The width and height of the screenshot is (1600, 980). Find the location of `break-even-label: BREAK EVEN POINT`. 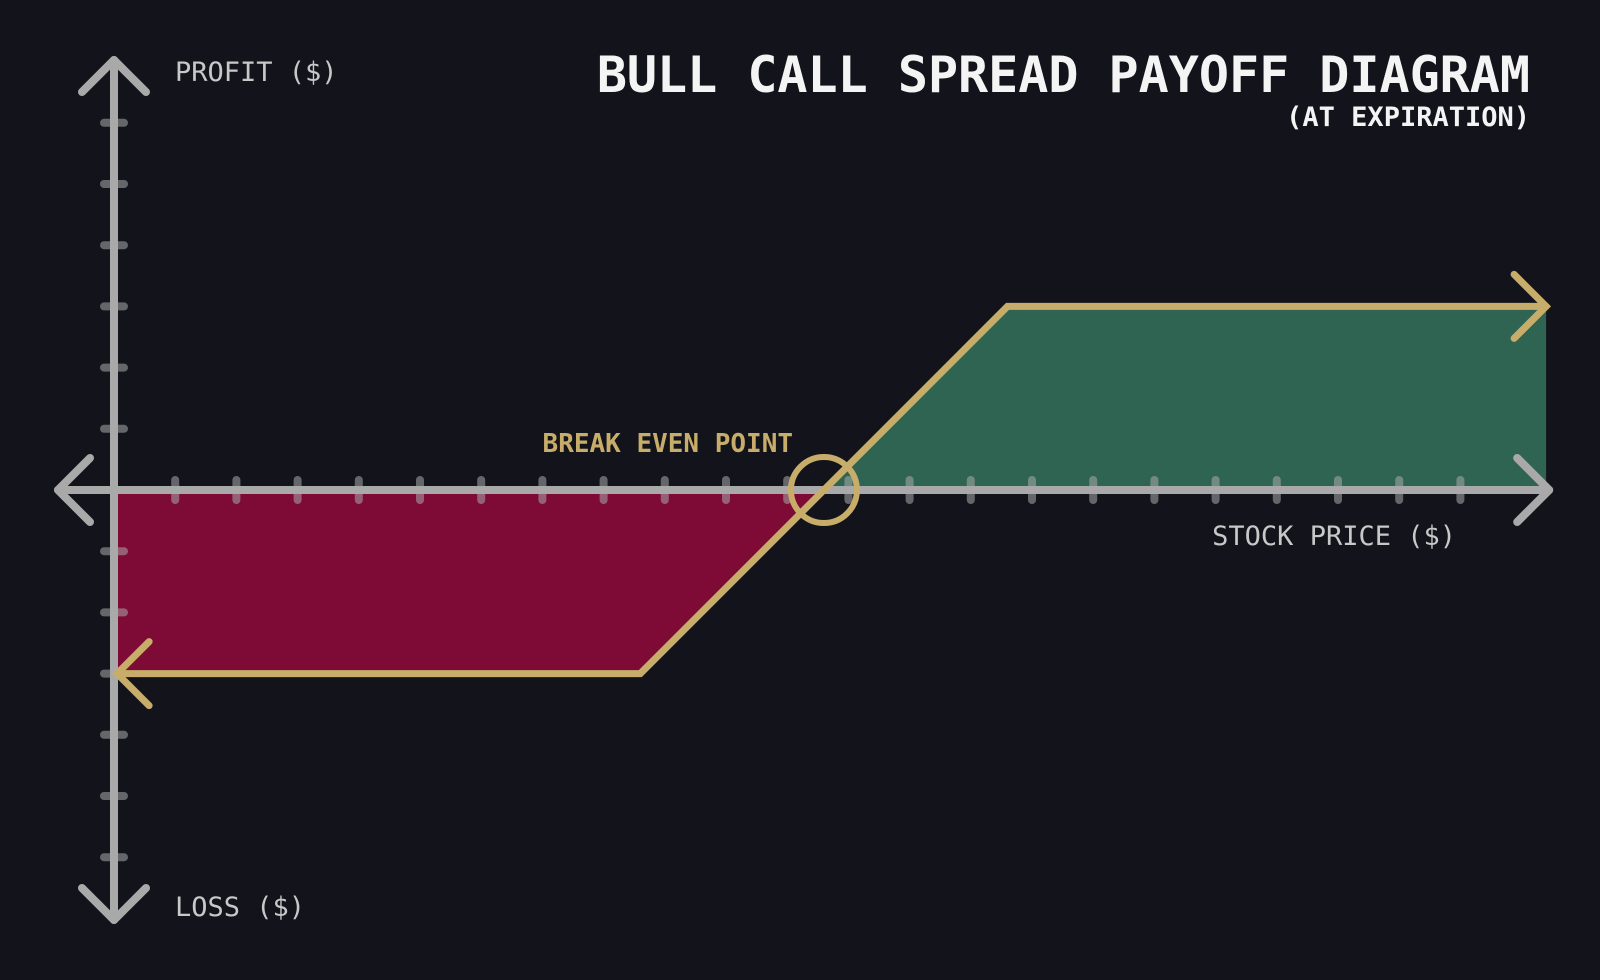

break-even-label: BREAK EVEN POINT is located at coordinates (668, 444).